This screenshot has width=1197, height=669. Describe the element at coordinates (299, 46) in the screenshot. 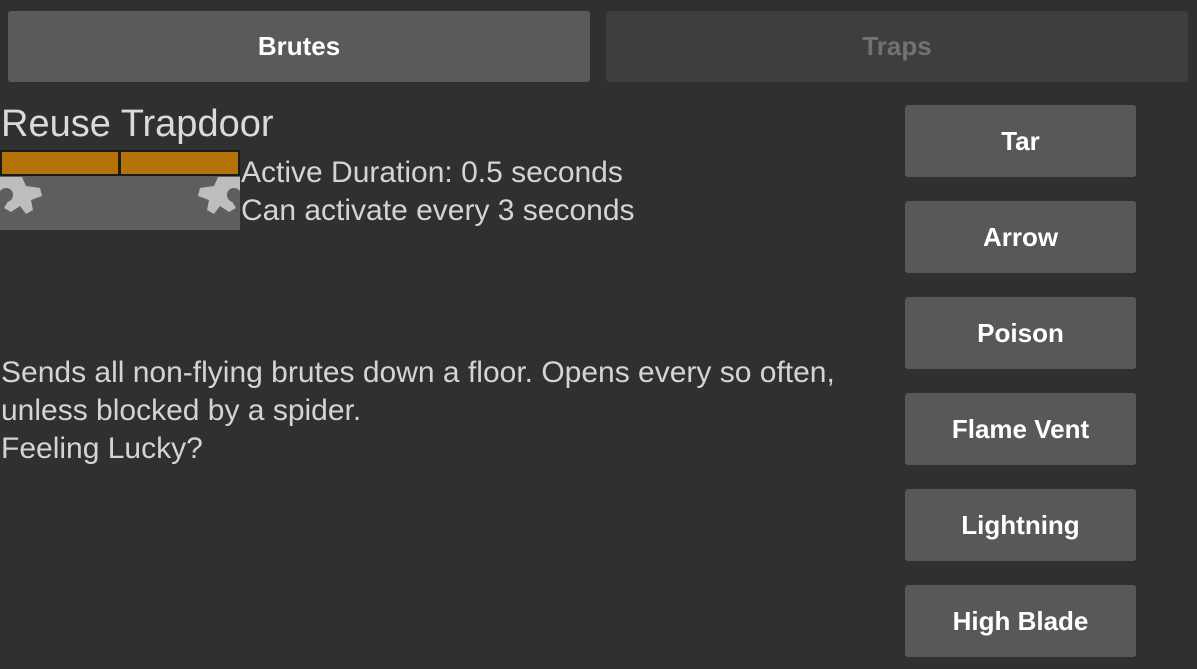

I see `tab-brutes: Brutes` at that location.